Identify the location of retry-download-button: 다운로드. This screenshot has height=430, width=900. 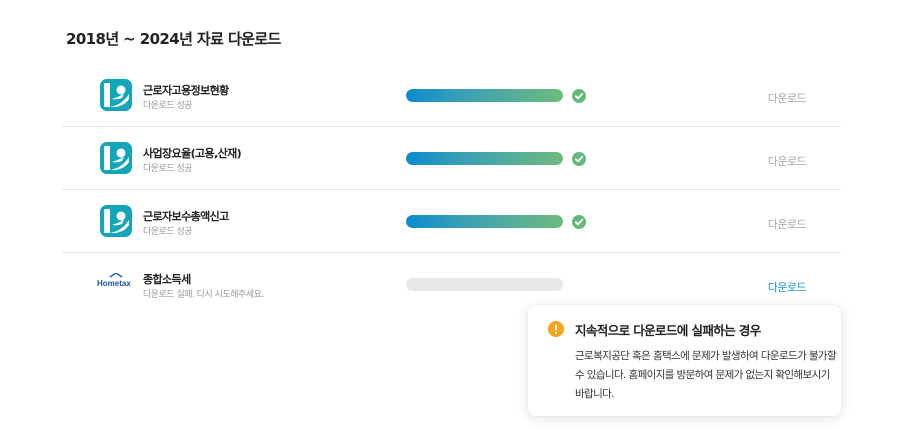
(787, 287).